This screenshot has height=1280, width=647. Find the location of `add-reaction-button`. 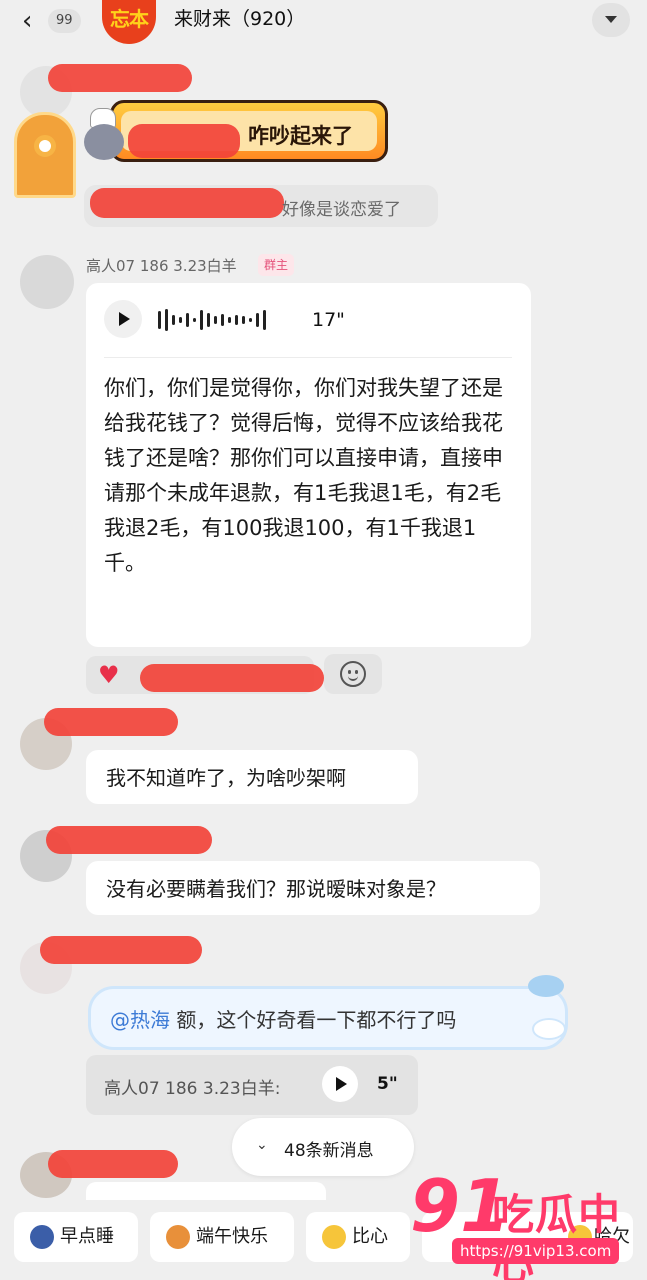

add-reaction-button is located at coordinates (353, 674).